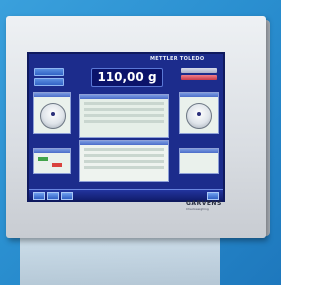 The image size is (320, 285). What do you see at coordinates (57, 165) in the screenshot?
I see `status-error-indicator` at bounding box center [57, 165].